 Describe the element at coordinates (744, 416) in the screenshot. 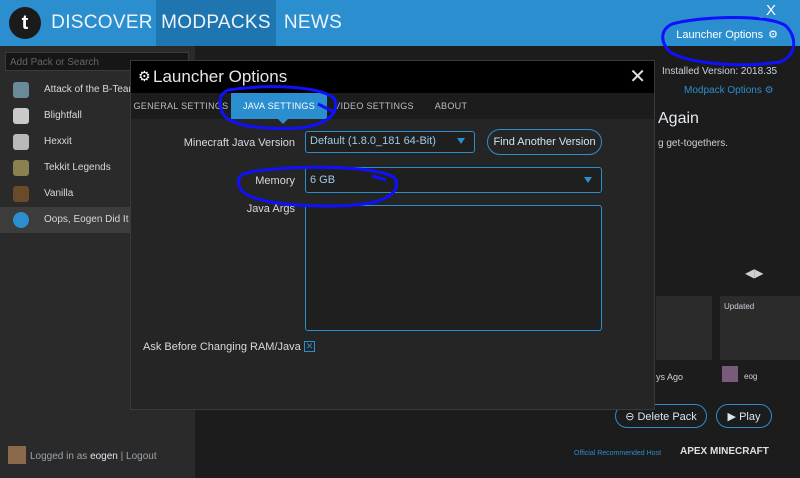

I see `play-button: ▶ Play` at that location.